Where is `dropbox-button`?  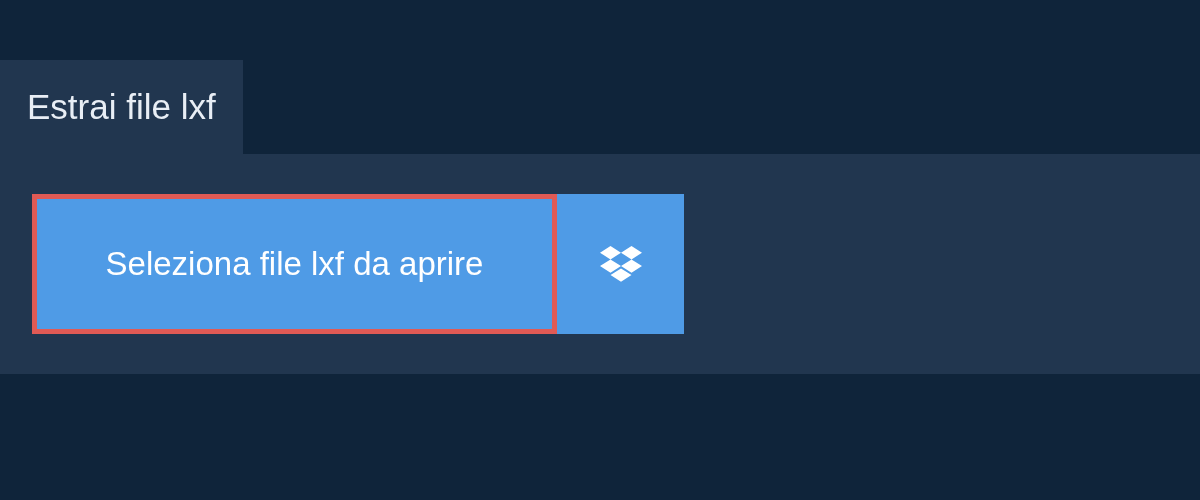
dropbox-button is located at coordinates (620, 264).